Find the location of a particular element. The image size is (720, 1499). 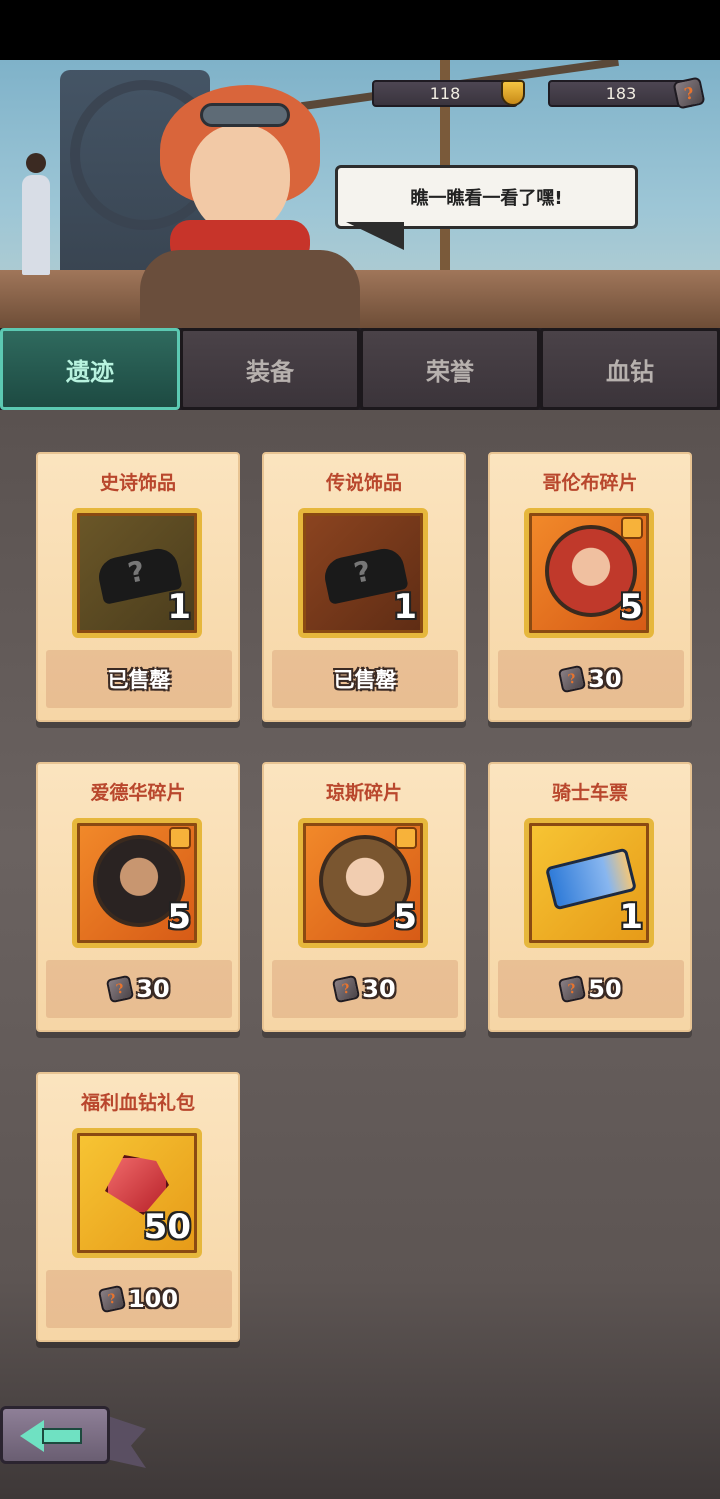

speech-bubble: 瞧一瞧看一看了嘿! is located at coordinates (486, 197).